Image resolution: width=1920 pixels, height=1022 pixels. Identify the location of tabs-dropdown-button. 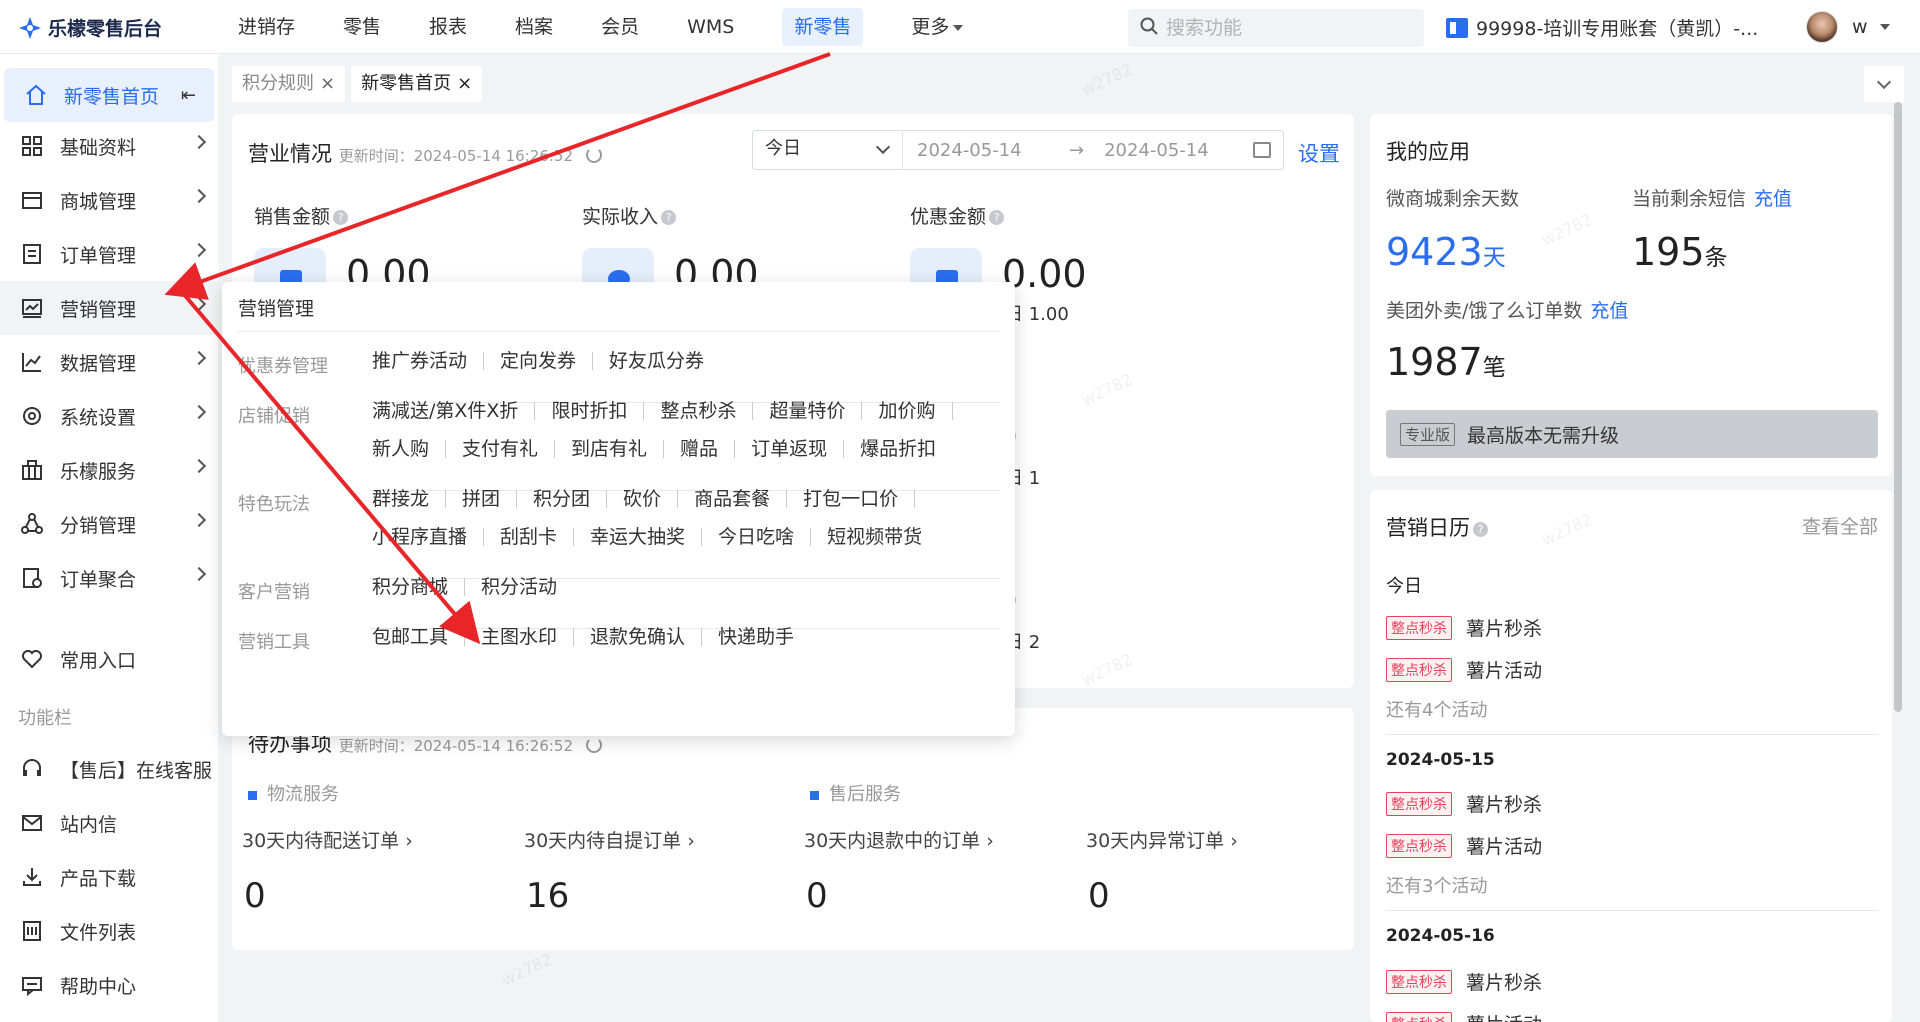
(1884, 84).